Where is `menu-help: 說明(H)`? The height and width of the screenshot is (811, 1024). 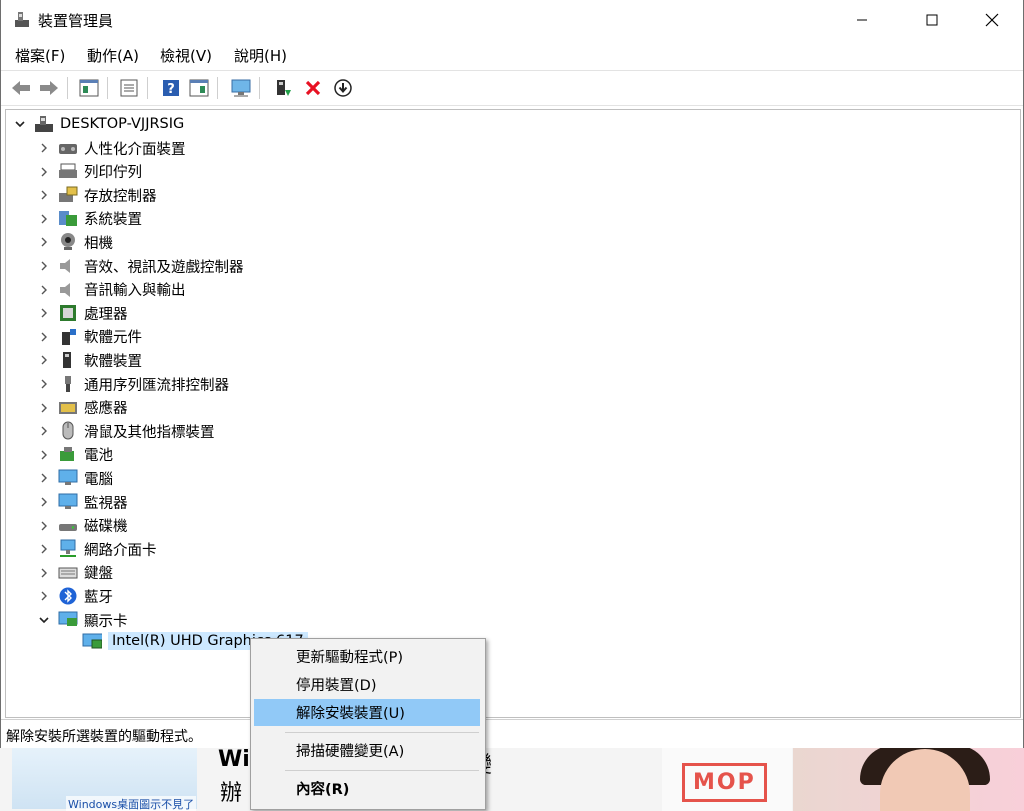 menu-help: 說明(H) is located at coordinates (260, 55).